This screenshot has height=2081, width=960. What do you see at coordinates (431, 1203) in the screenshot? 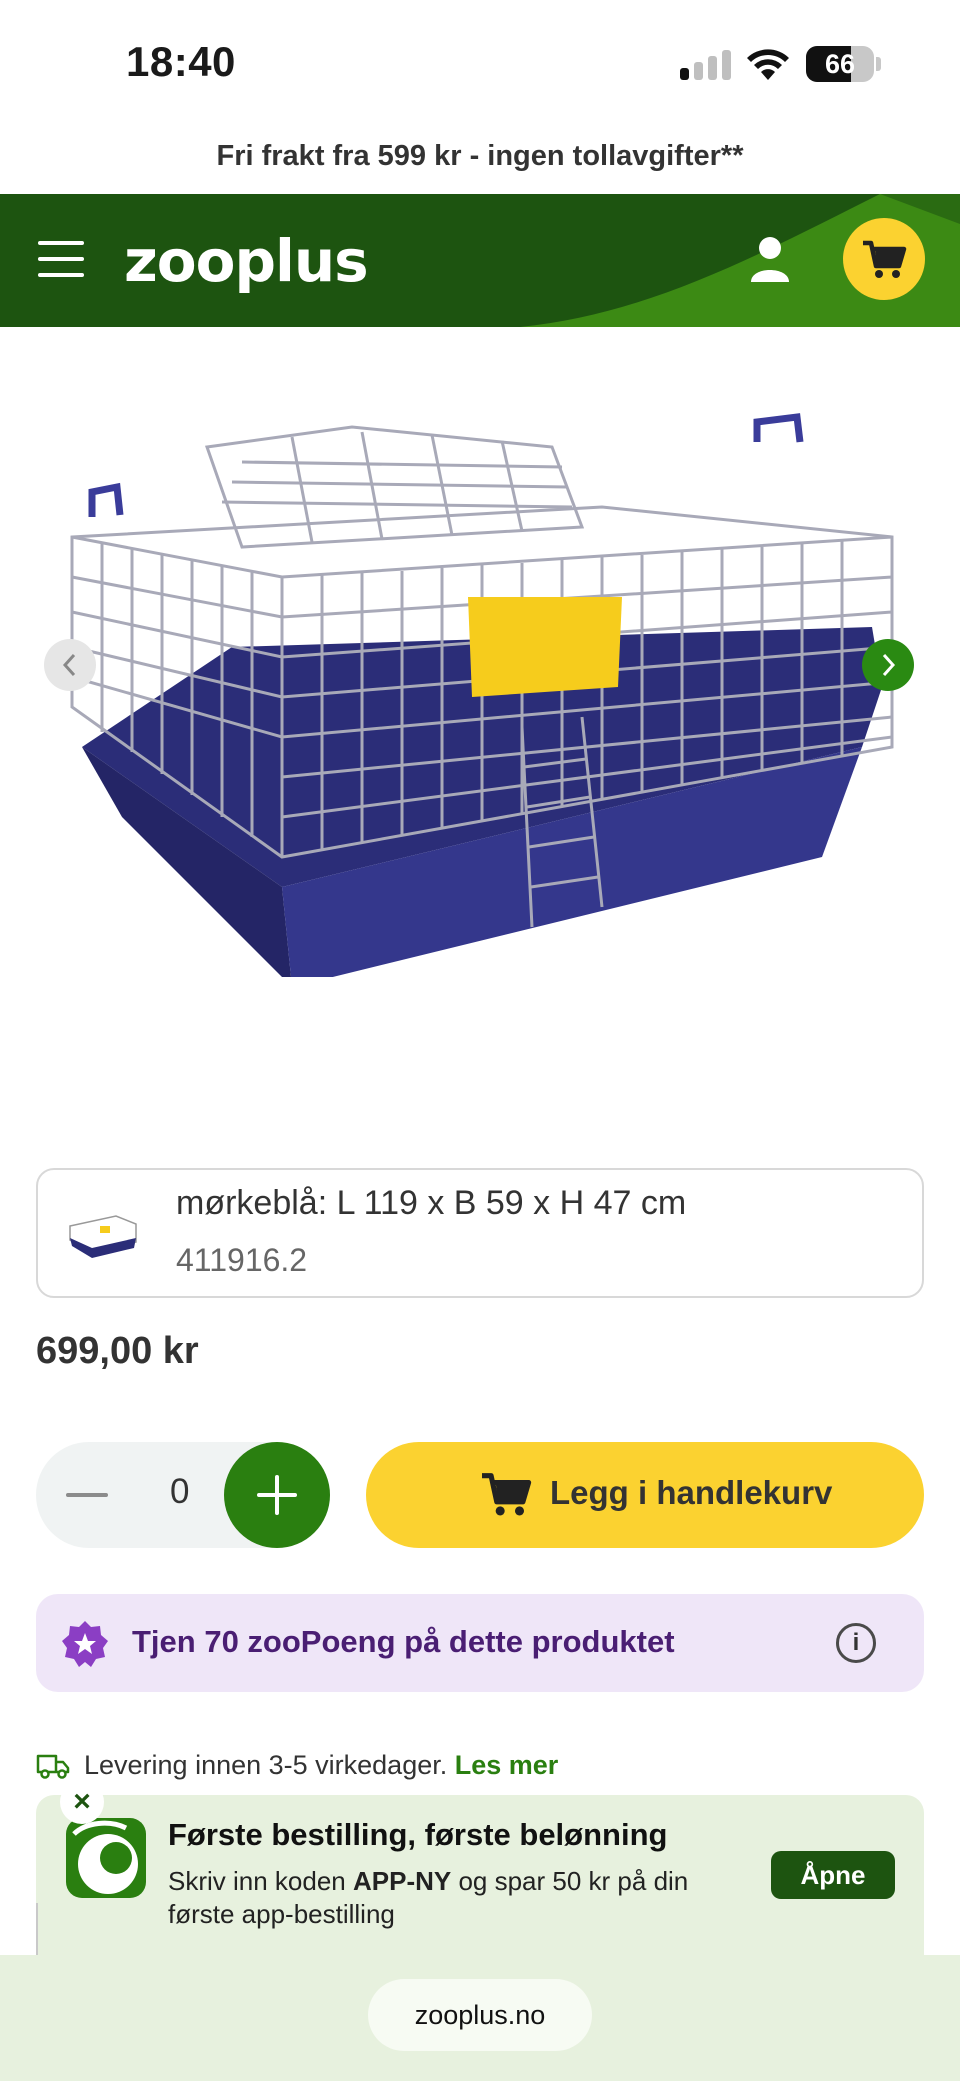
I see `variant-name: mørkeblå: L 119 x B 59 x H 47 cm` at bounding box center [431, 1203].